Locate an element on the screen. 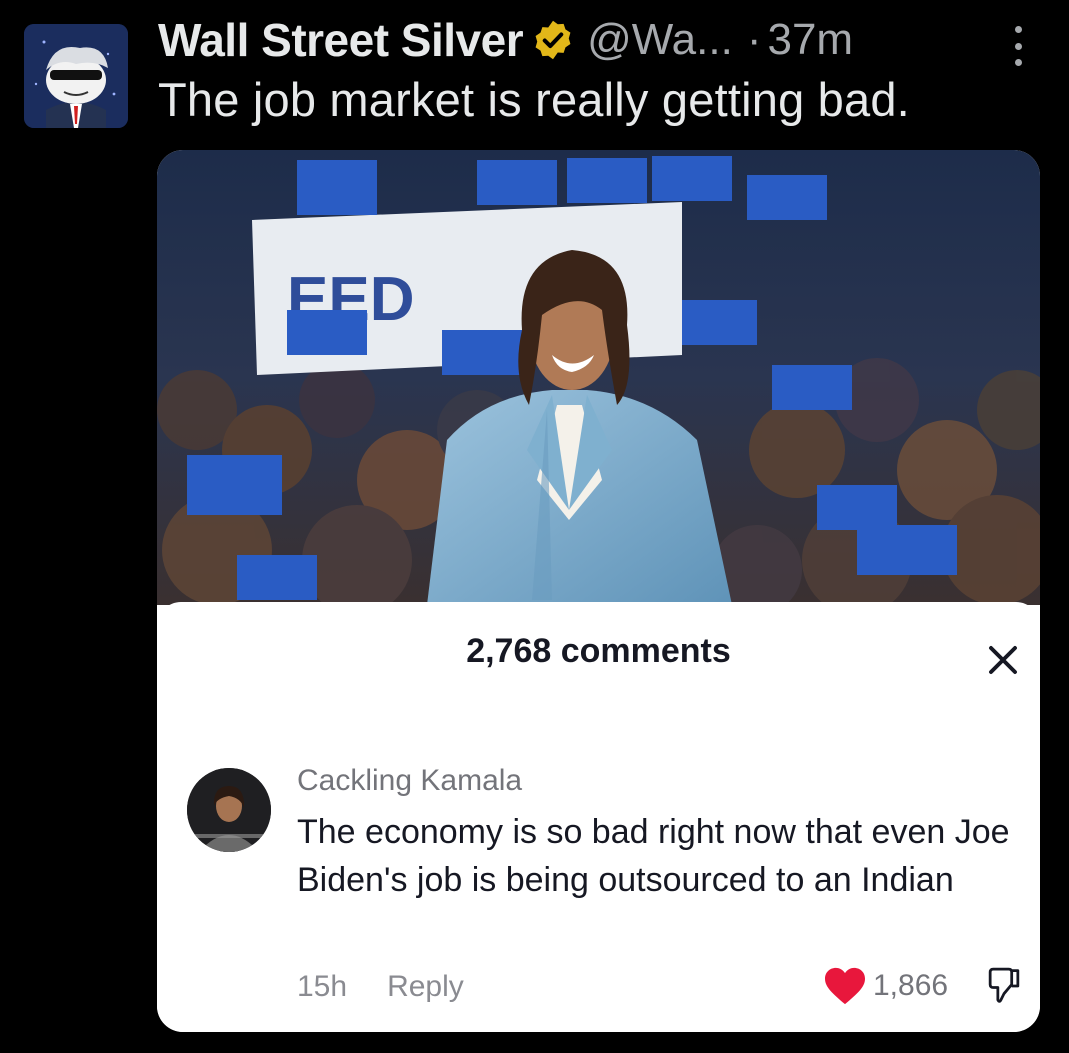 The height and width of the screenshot is (1053, 1069). commenter-username: Cackling Kamala is located at coordinates (409, 781).